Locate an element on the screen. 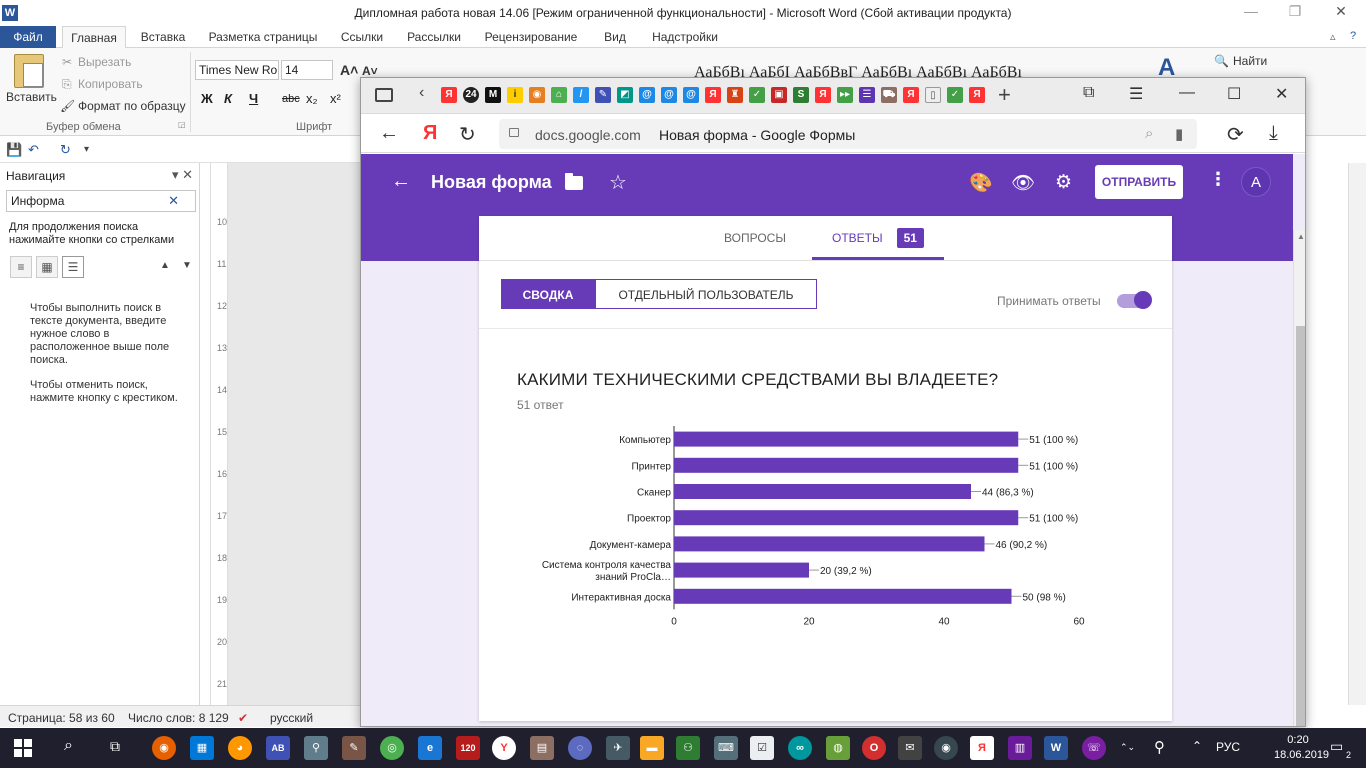  opera-icon: O is located at coordinates (874, 748).